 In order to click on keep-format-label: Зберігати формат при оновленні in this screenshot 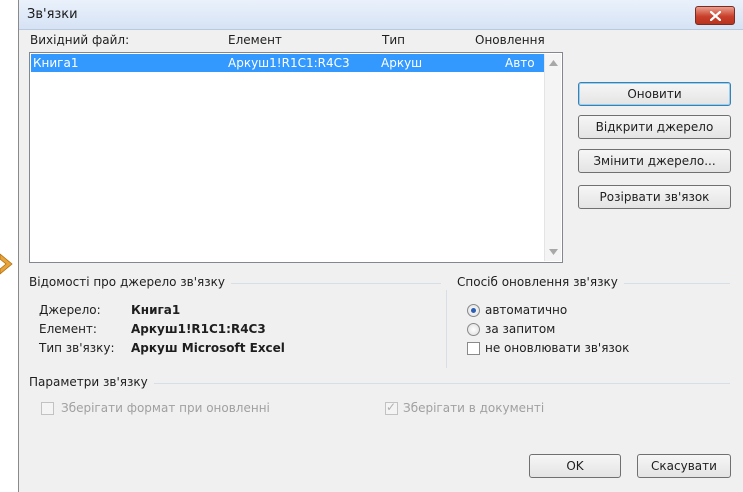, I will do `click(165, 408)`.